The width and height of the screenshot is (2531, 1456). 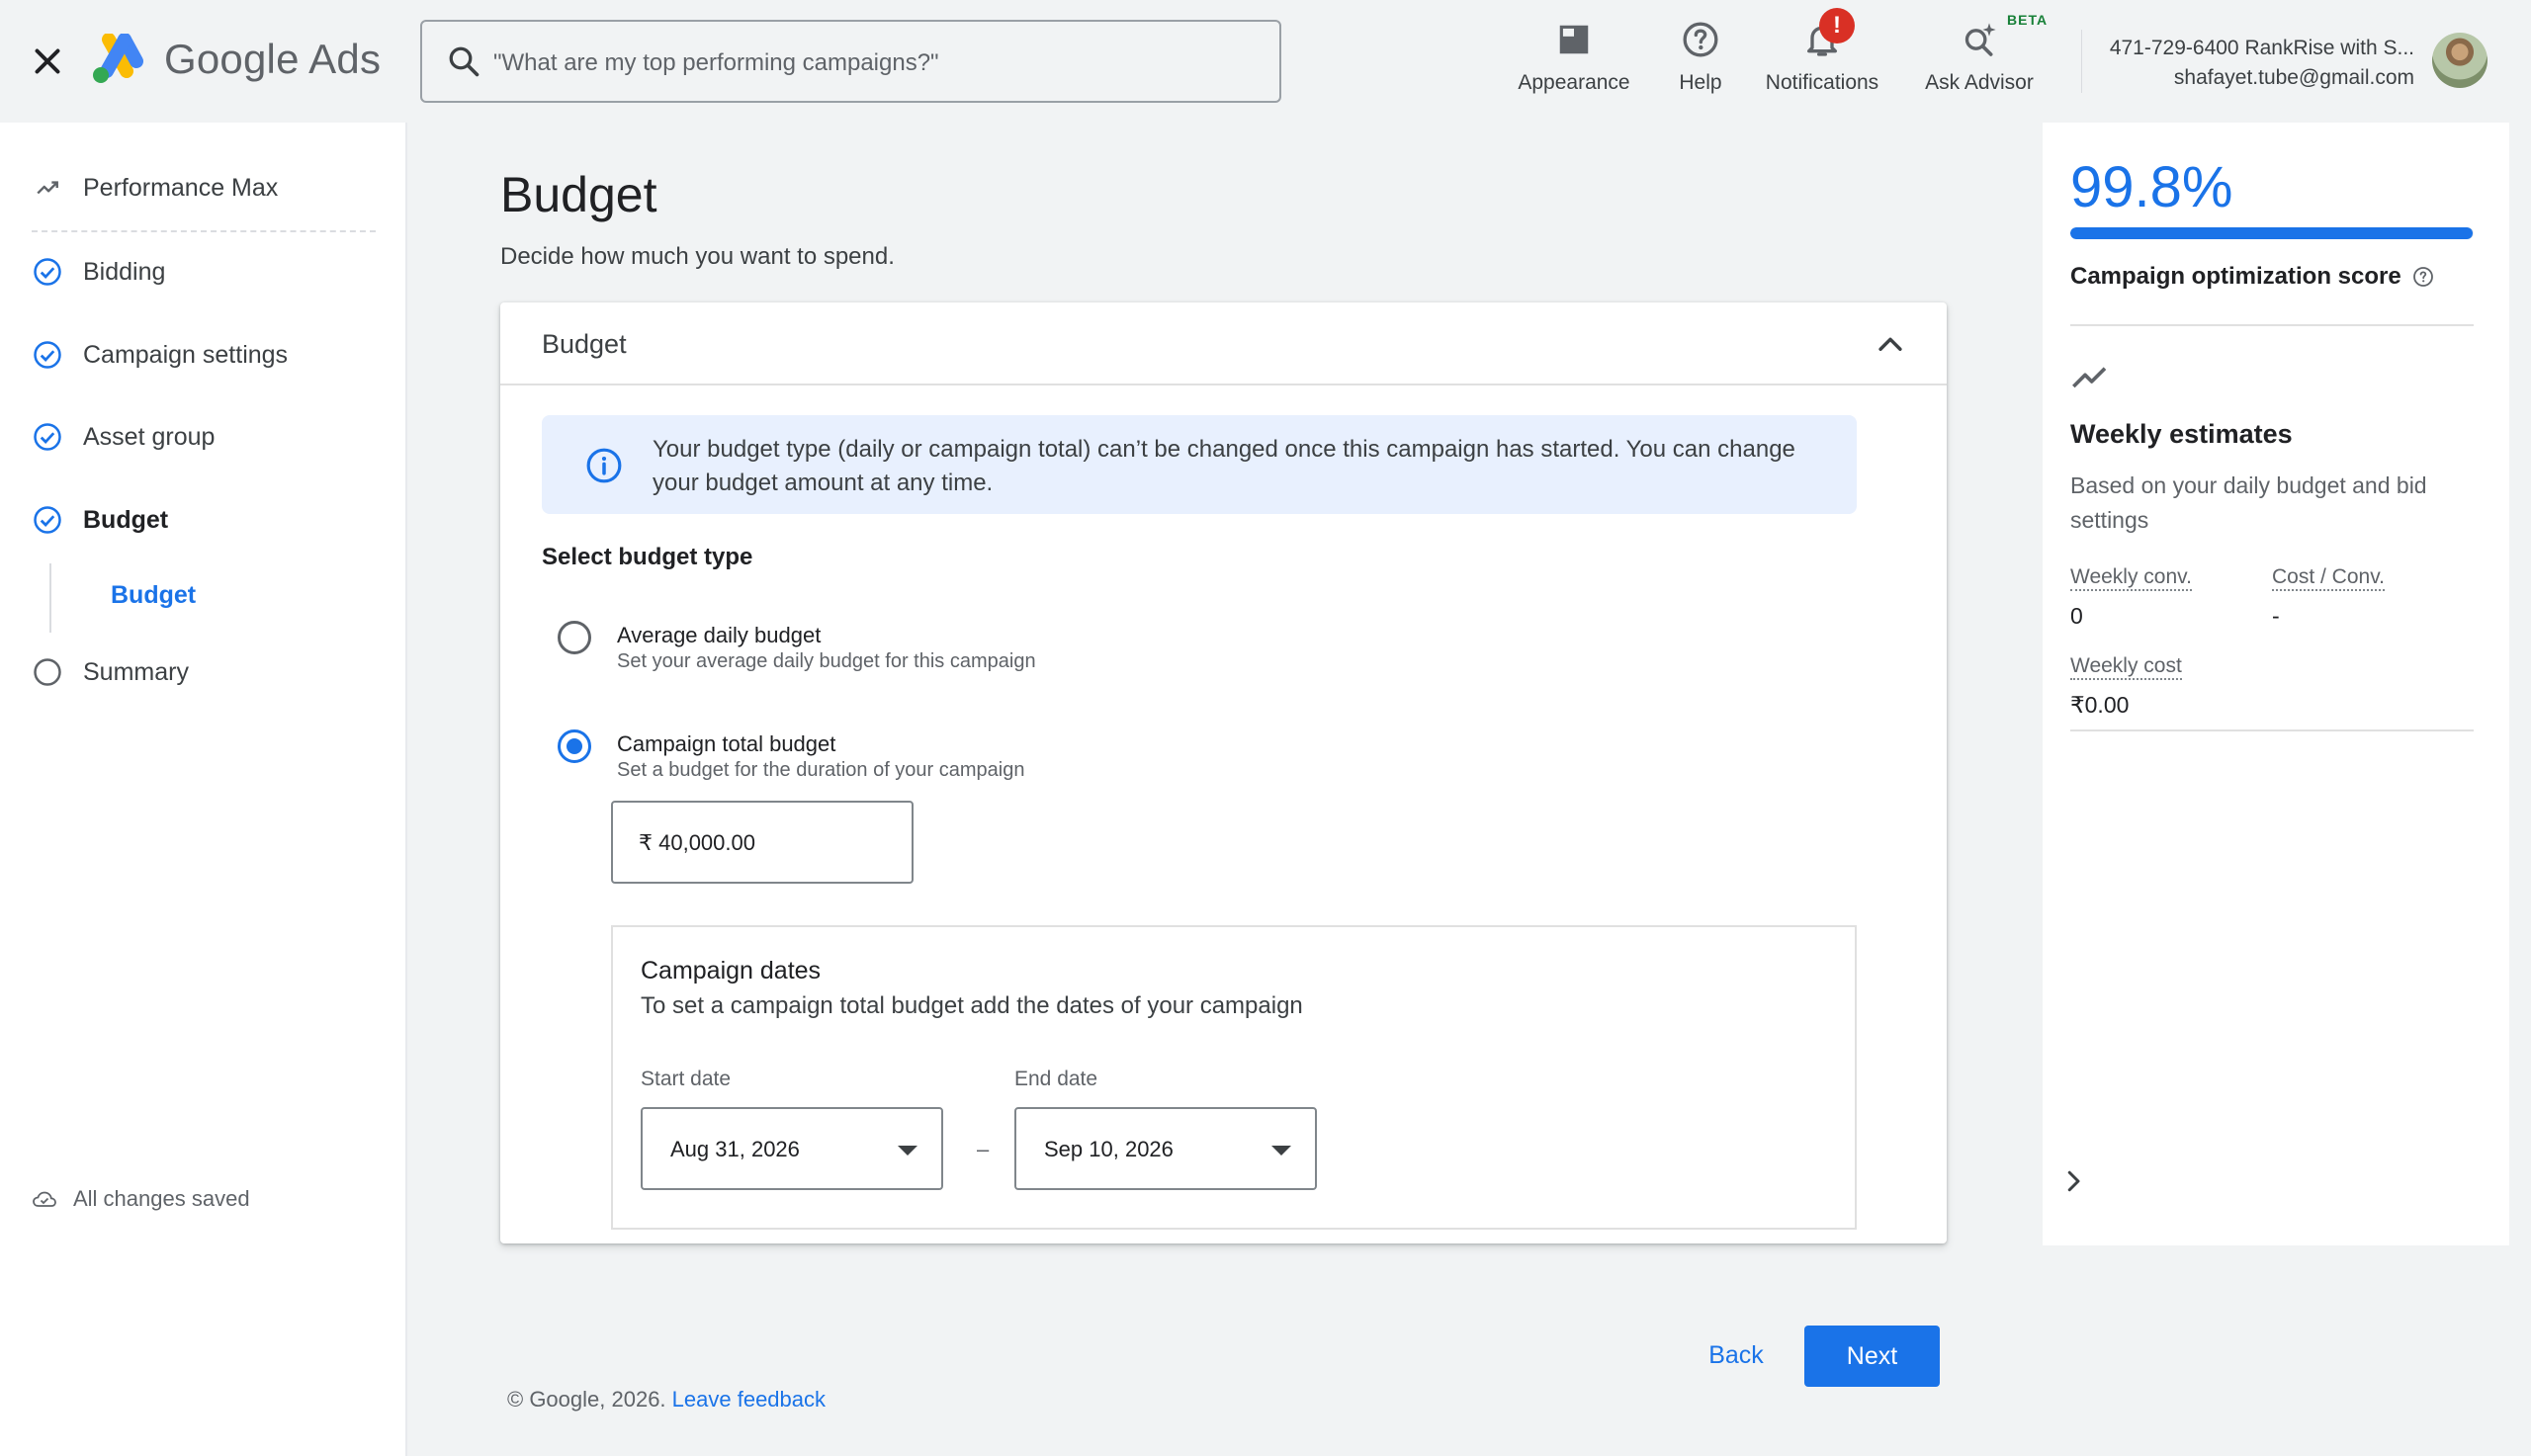 I want to click on ask-advisor-button: Ask Advisor, so click(x=1980, y=61).